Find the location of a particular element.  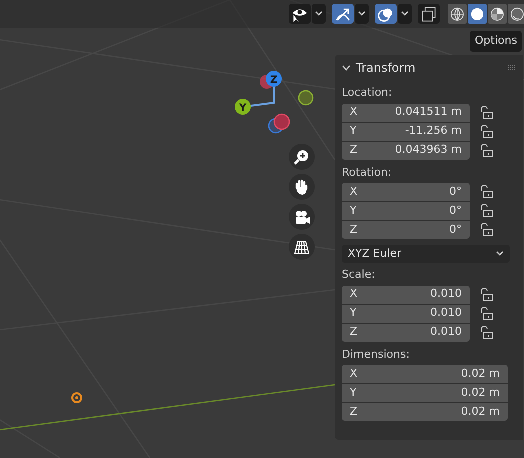

section-label: Scale: is located at coordinates (359, 275).